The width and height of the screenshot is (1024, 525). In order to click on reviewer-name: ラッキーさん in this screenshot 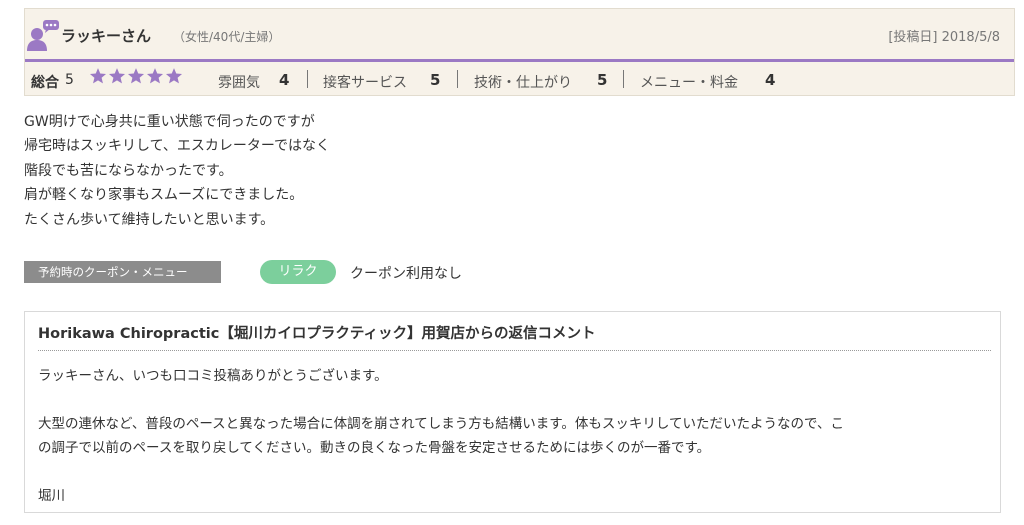, I will do `click(106, 36)`.